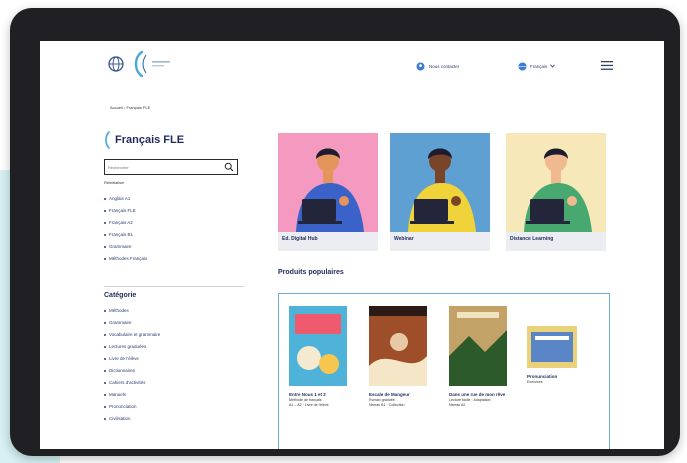 The height and width of the screenshot is (463, 687). Describe the element at coordinates (229, 167) in the screenshot. I see `search-icon` at that location.